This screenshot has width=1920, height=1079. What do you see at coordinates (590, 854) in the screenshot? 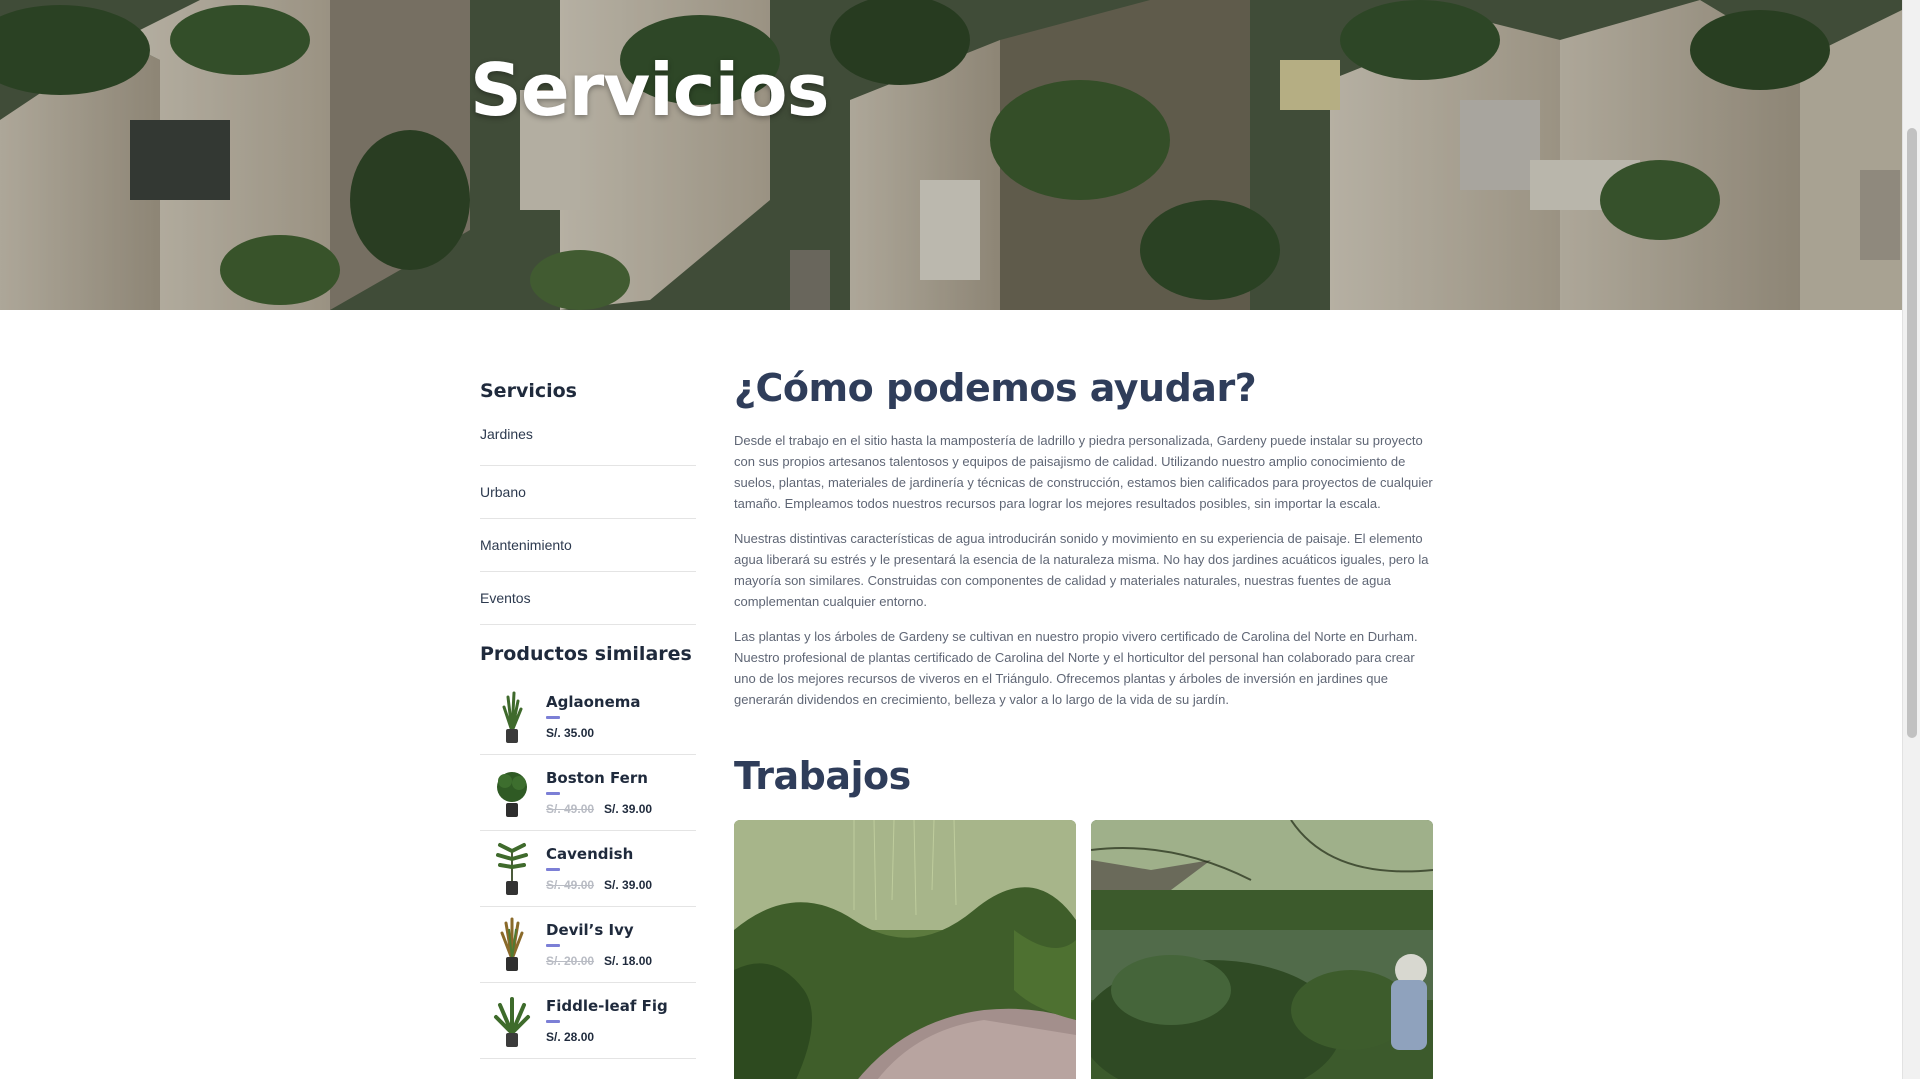
I see `product-name: Cavendish` at bounding box center [590, 854].